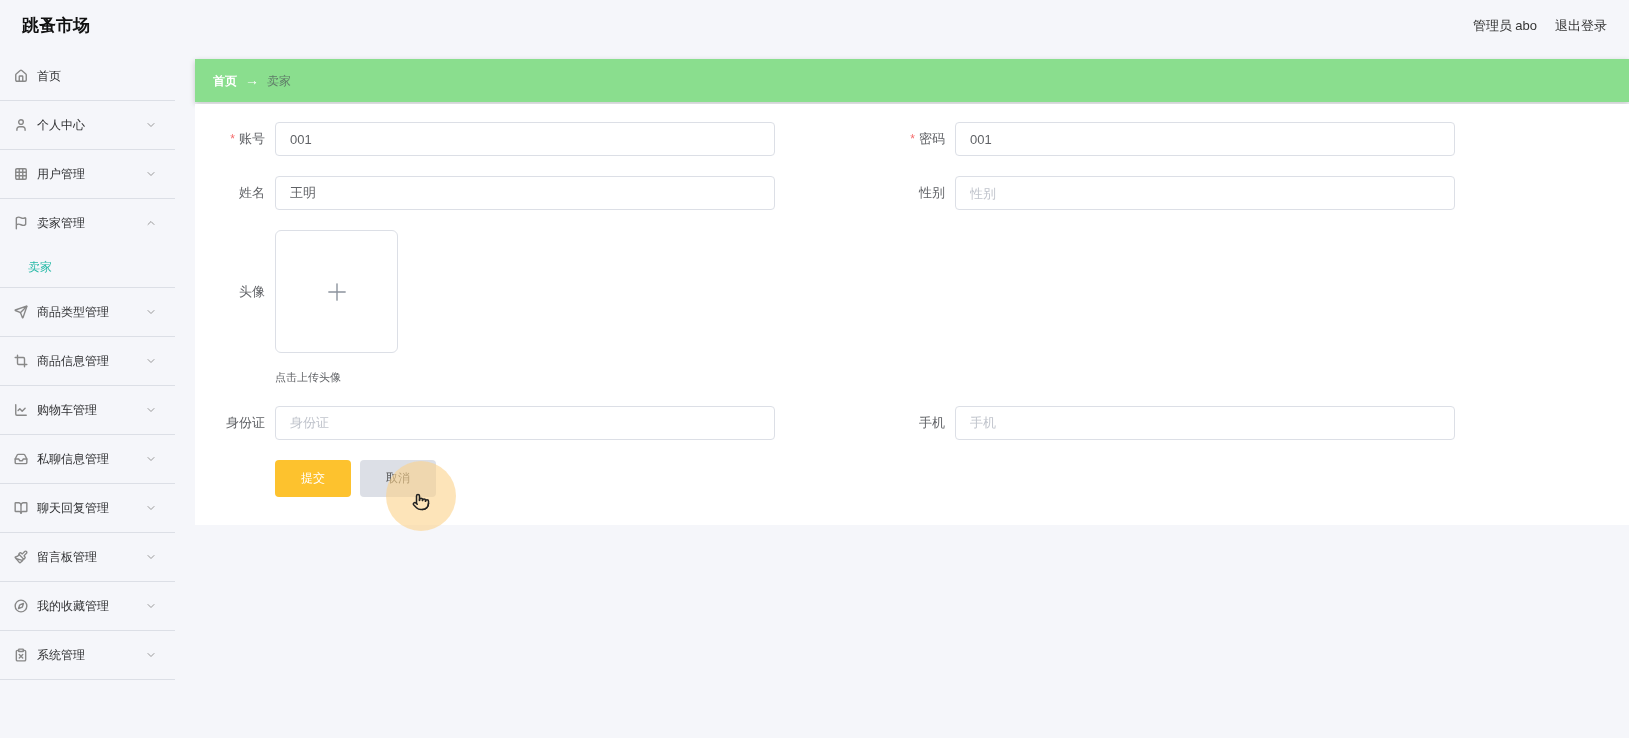 Image resolution: width=1629 pixels, height=738 pixels. I want to click on logout-link: 退出登录, so click(1581, 26).